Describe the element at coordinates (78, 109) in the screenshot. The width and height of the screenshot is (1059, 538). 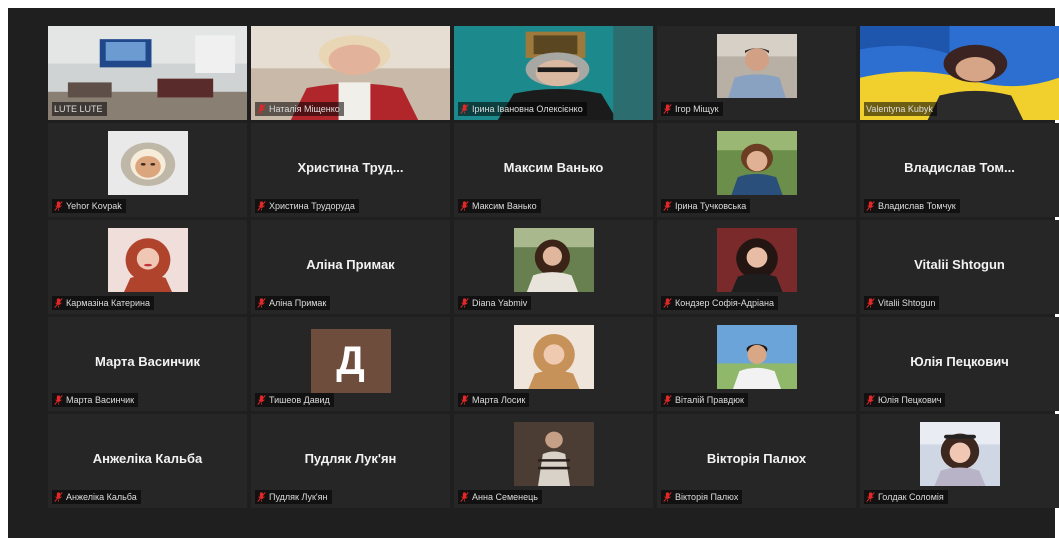
I see `participant-name-label: LUTE LUTE` at that location.